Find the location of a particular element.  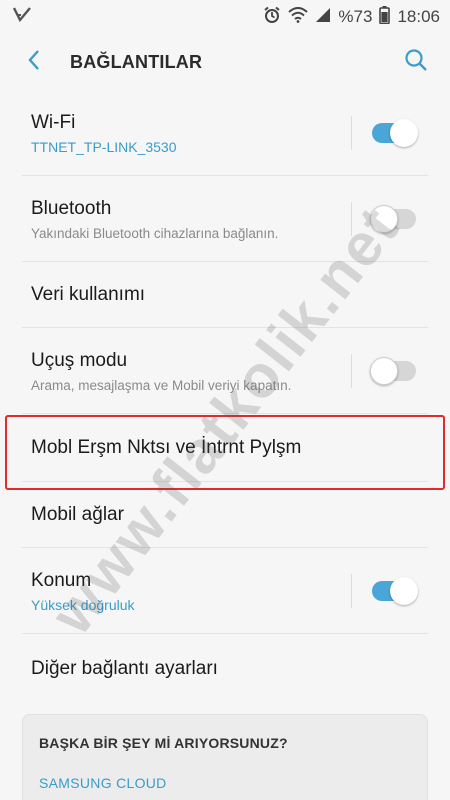

bluetooth-toggle is located at coordinates (394, 219).